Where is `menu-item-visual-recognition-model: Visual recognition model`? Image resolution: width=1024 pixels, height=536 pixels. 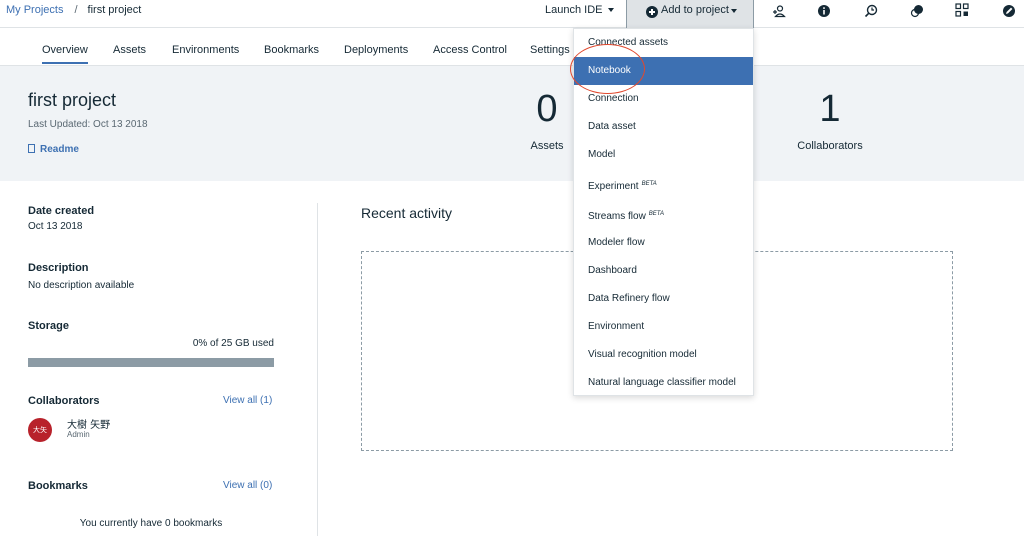
menu-item-visual-recognition-model: Visual recognition model is located at coordinates (663, 355).